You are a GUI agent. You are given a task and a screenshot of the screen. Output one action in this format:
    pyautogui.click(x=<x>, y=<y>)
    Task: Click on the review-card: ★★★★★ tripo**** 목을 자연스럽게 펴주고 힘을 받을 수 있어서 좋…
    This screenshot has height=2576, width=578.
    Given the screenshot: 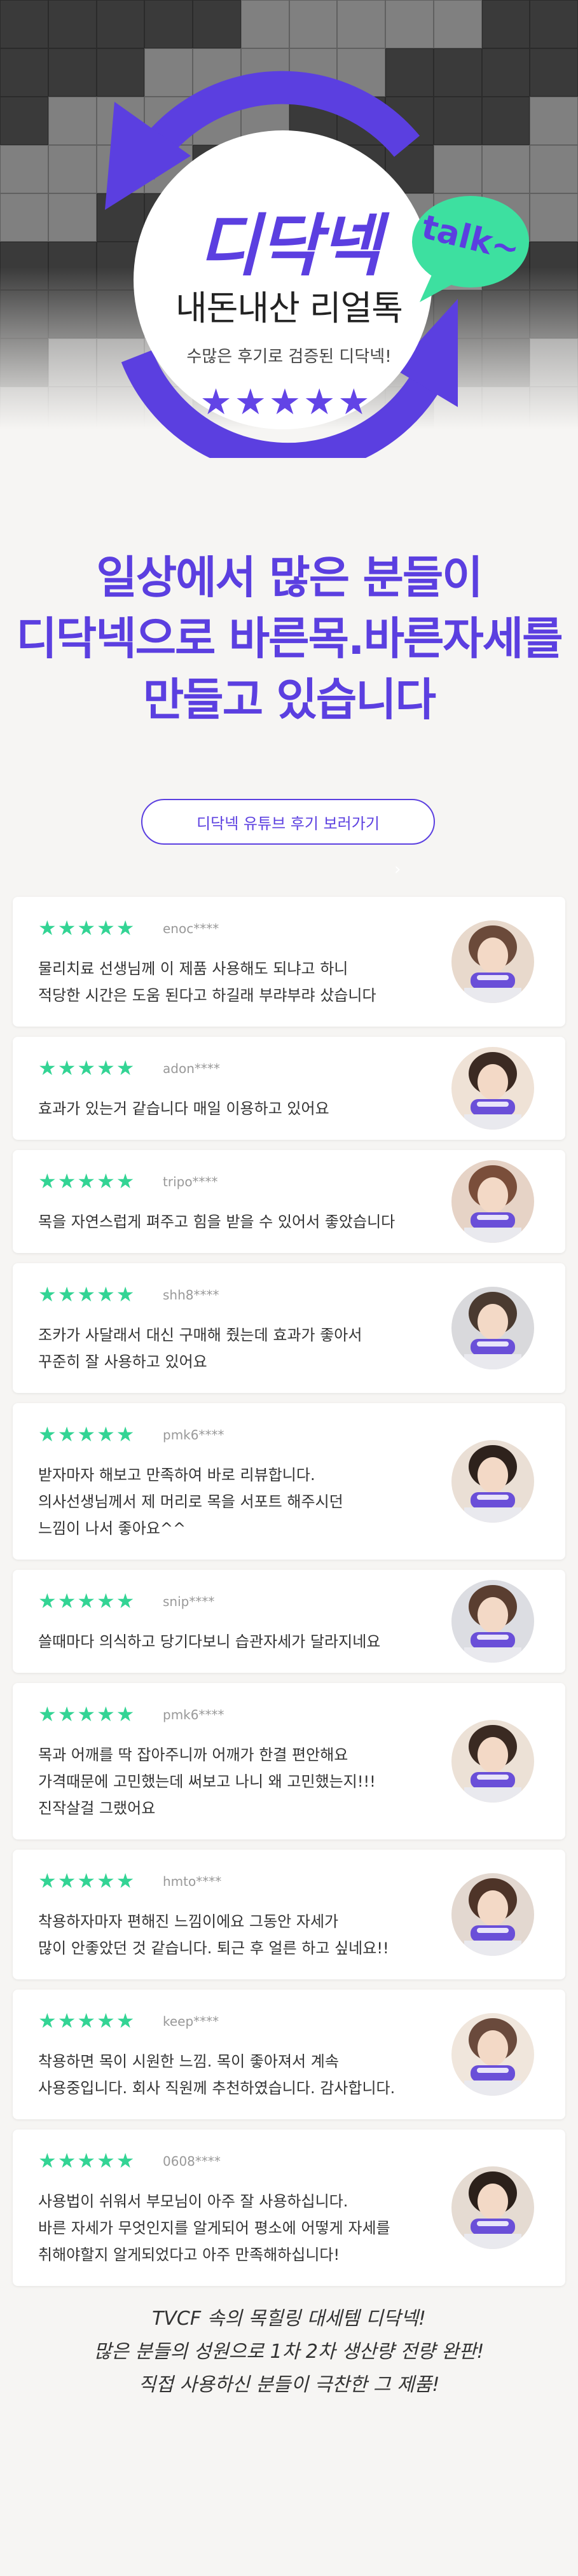 What is the action you would take?
    pyautogui.click(x=289, y=1201)
    